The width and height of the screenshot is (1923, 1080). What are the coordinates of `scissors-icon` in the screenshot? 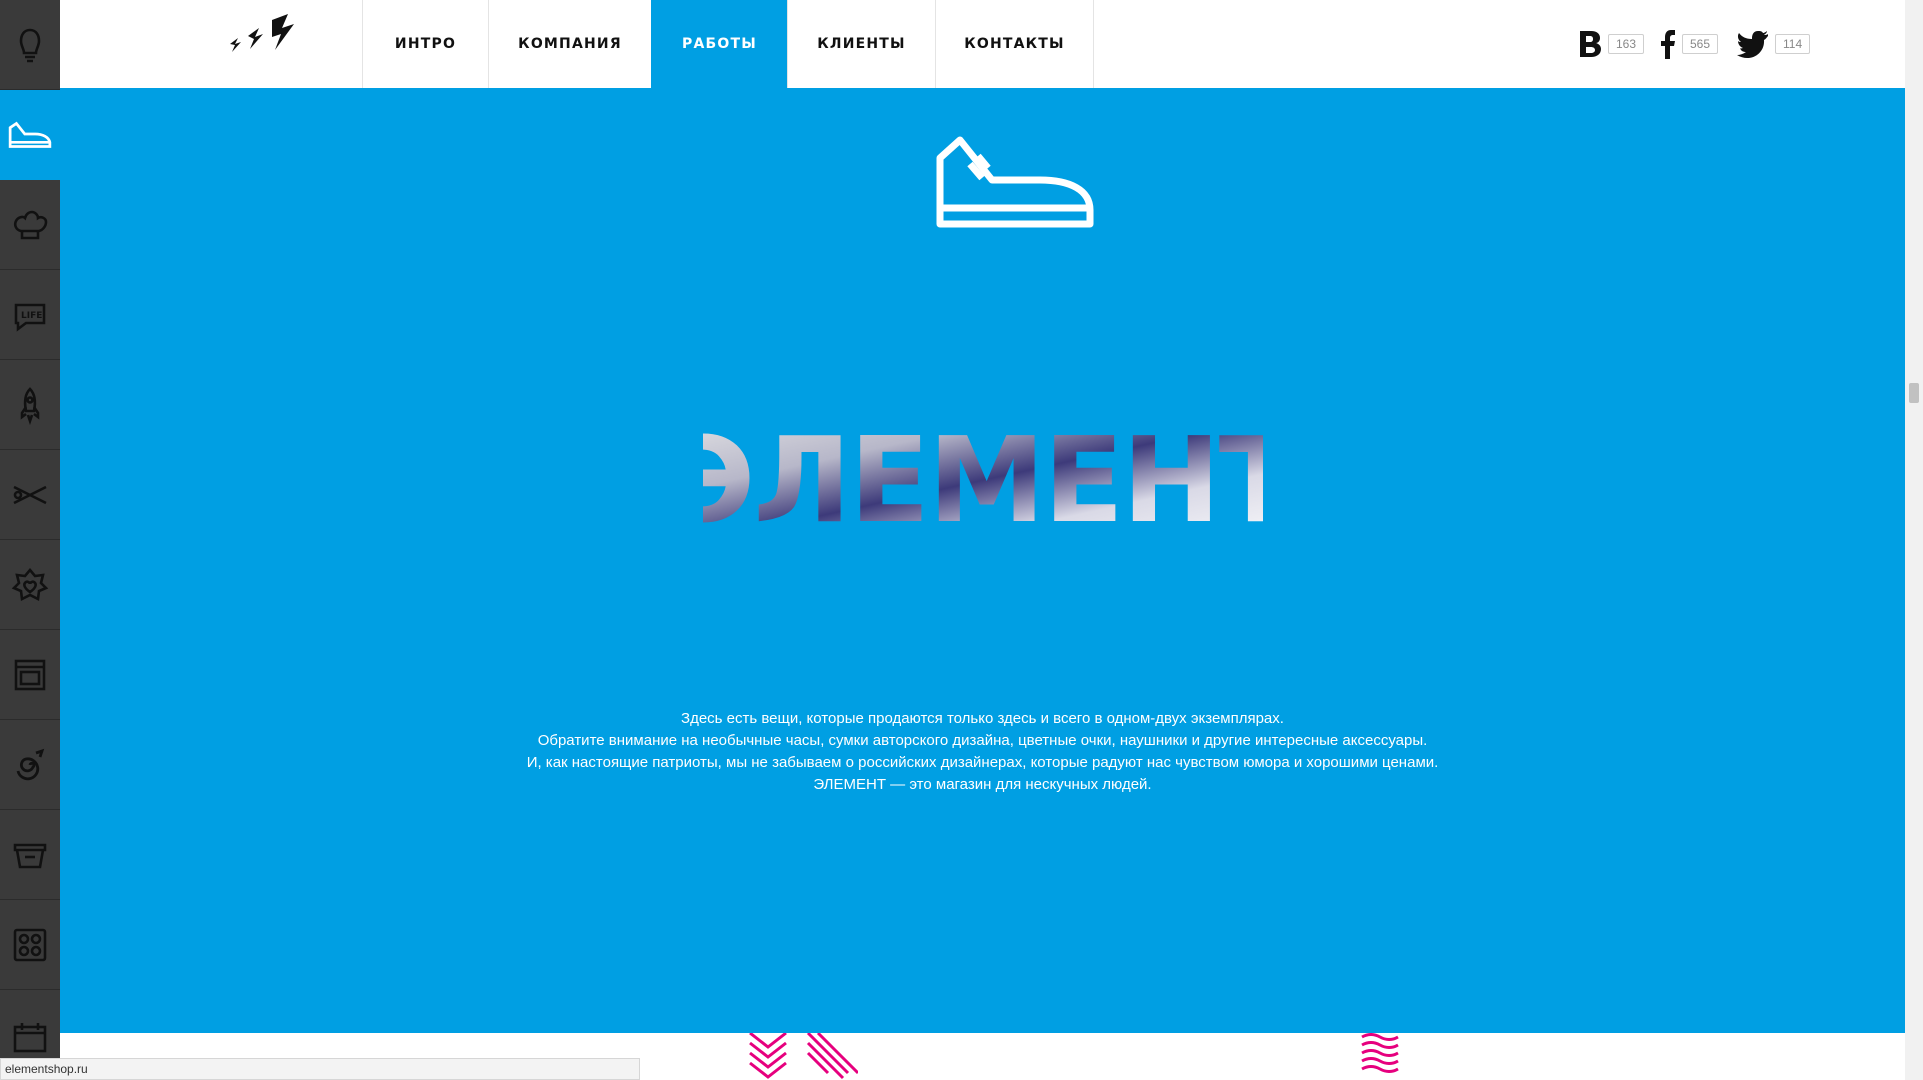 It's located at (30, 494).